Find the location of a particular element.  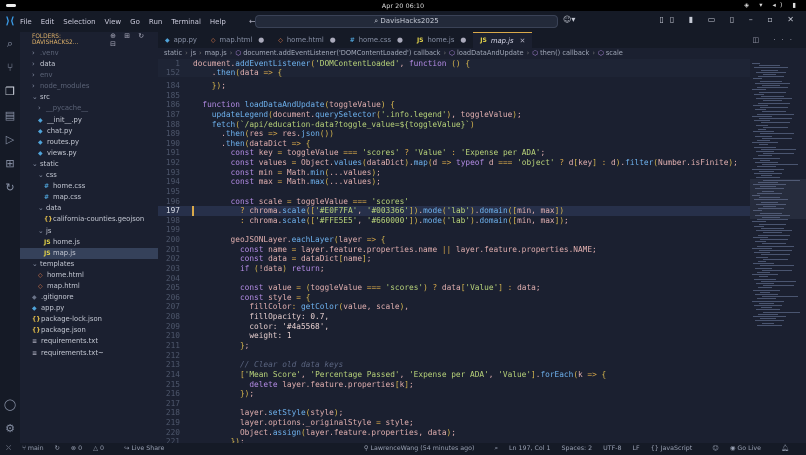

folder-item: ⌄ src is located at coordinates (89, 97).